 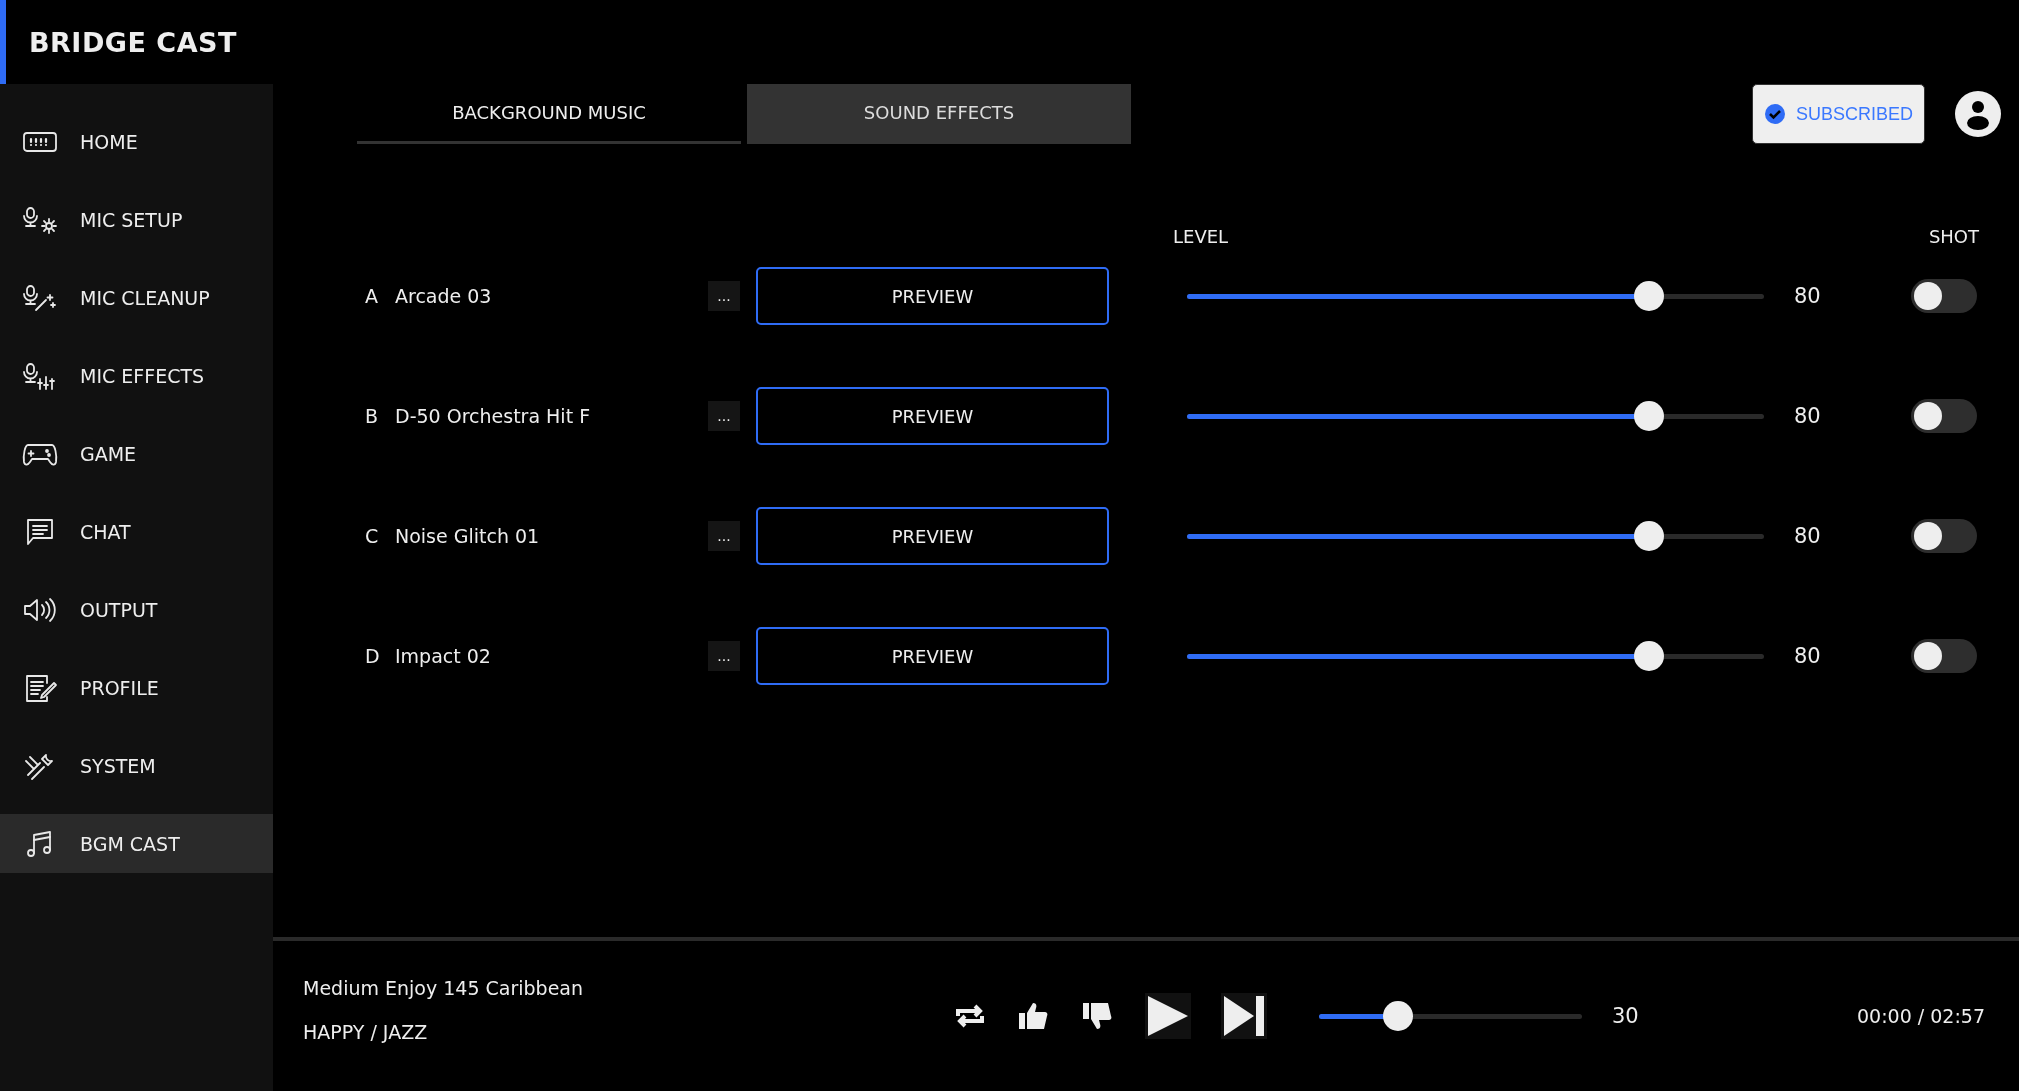 What do you see at coordinates (444, 988) in the screenshot?
I see `track-title: Medium Enjoy 145 Caribbean` at bounding box center [444, 988].